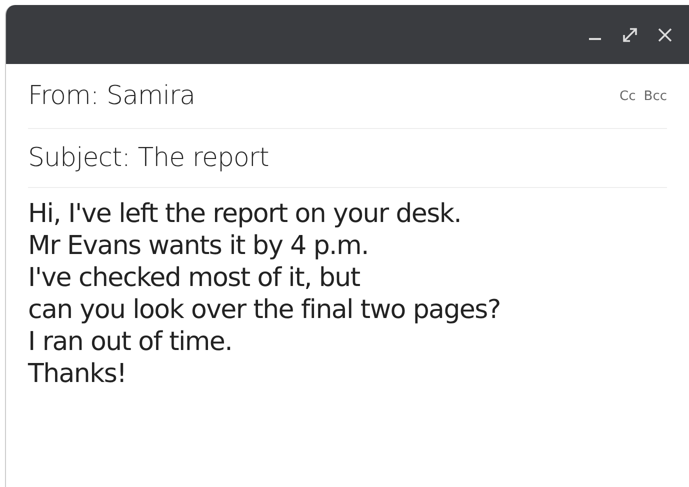  I want to click on message-line: I ran out of time., so click(131, 342).